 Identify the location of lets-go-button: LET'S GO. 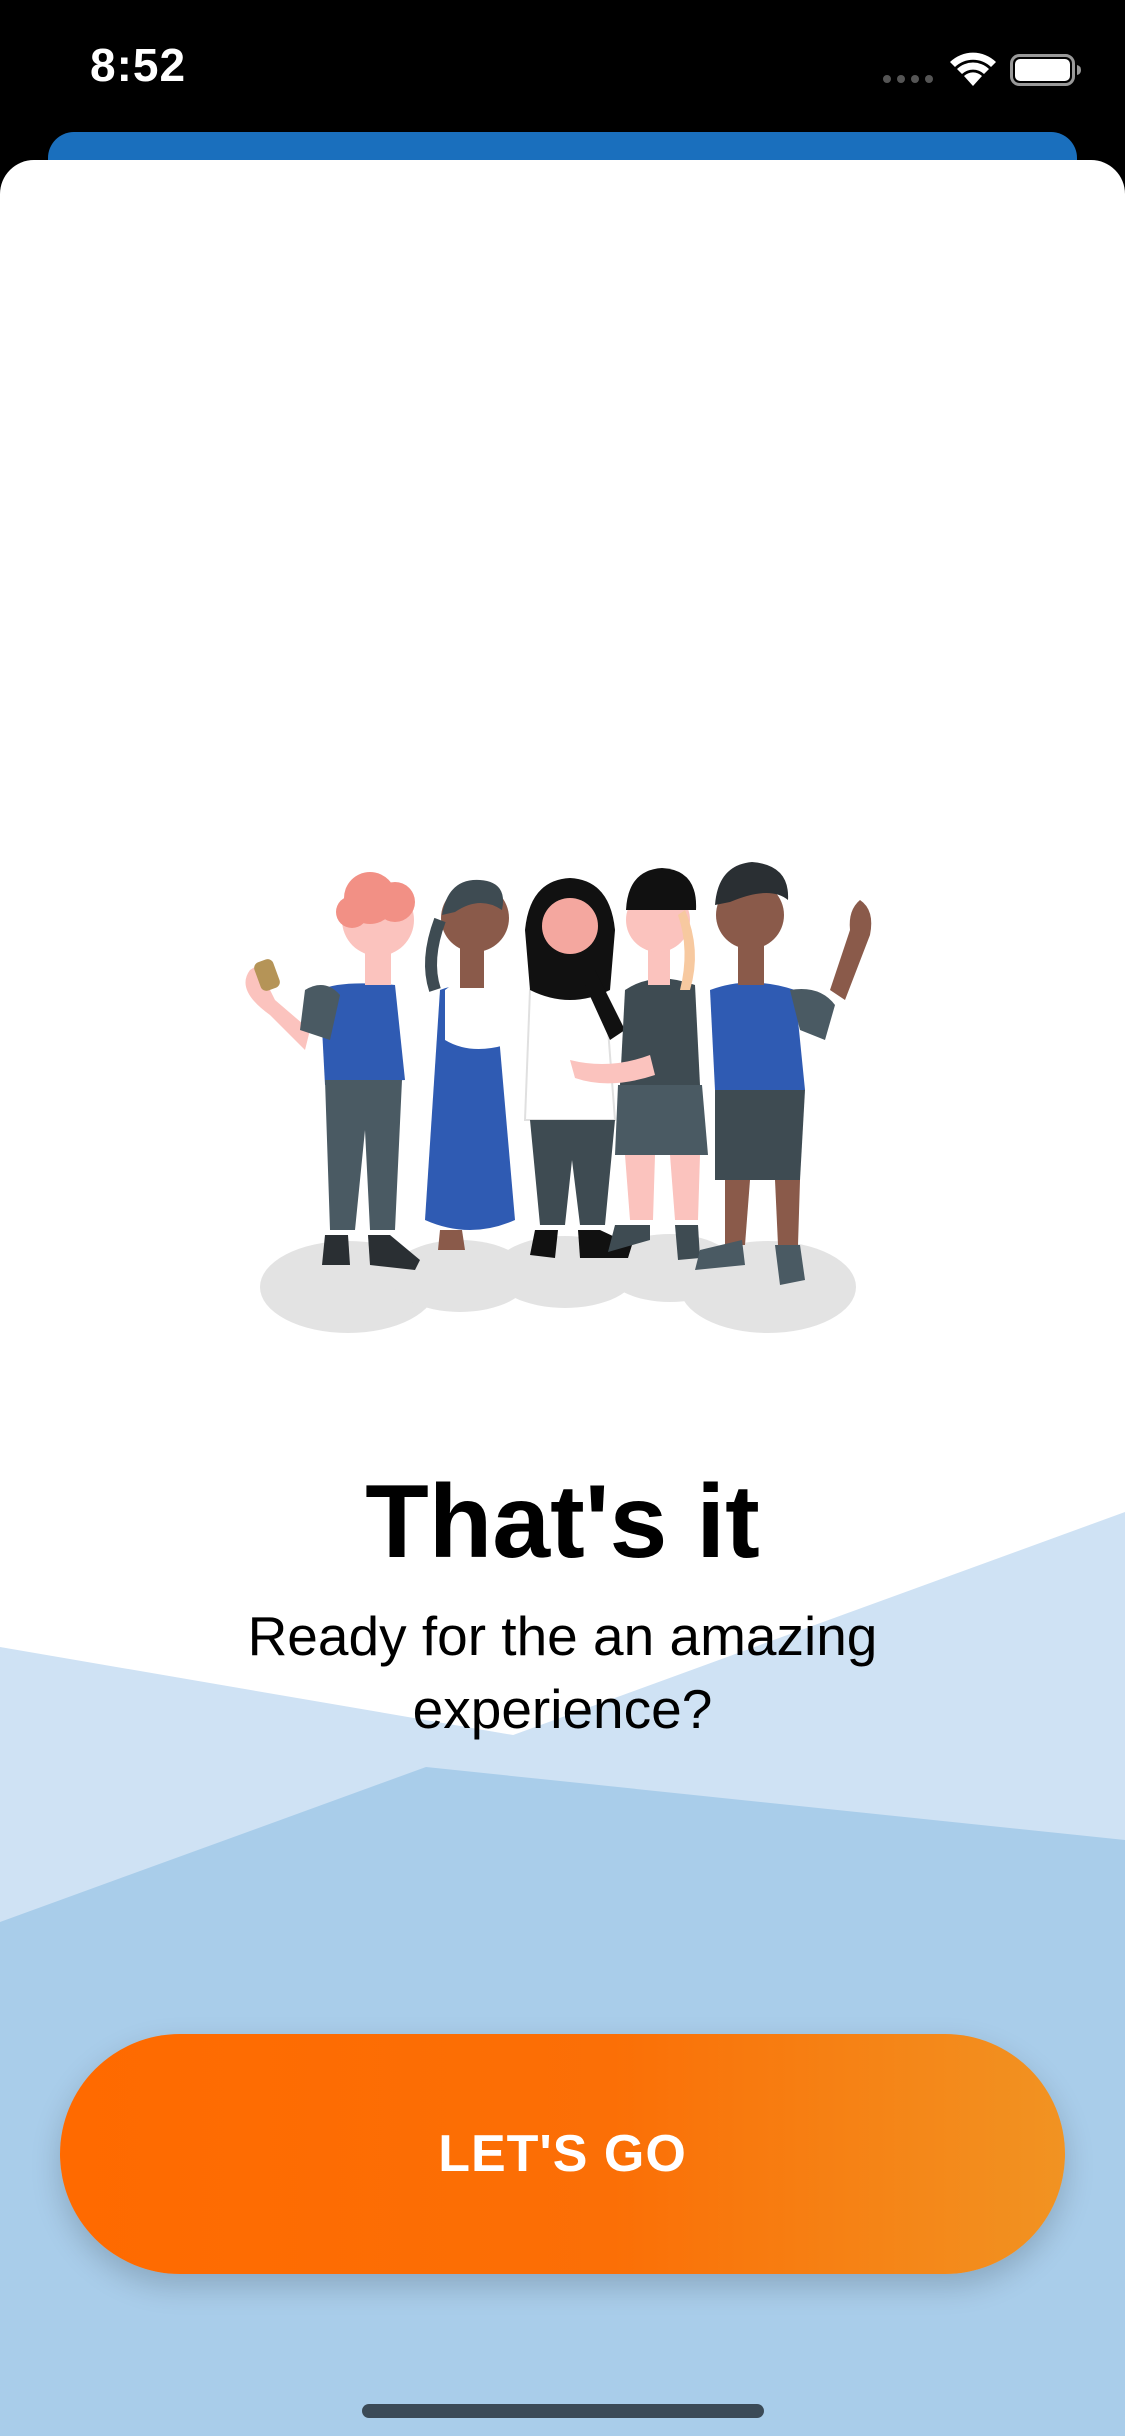
(562, 2154).